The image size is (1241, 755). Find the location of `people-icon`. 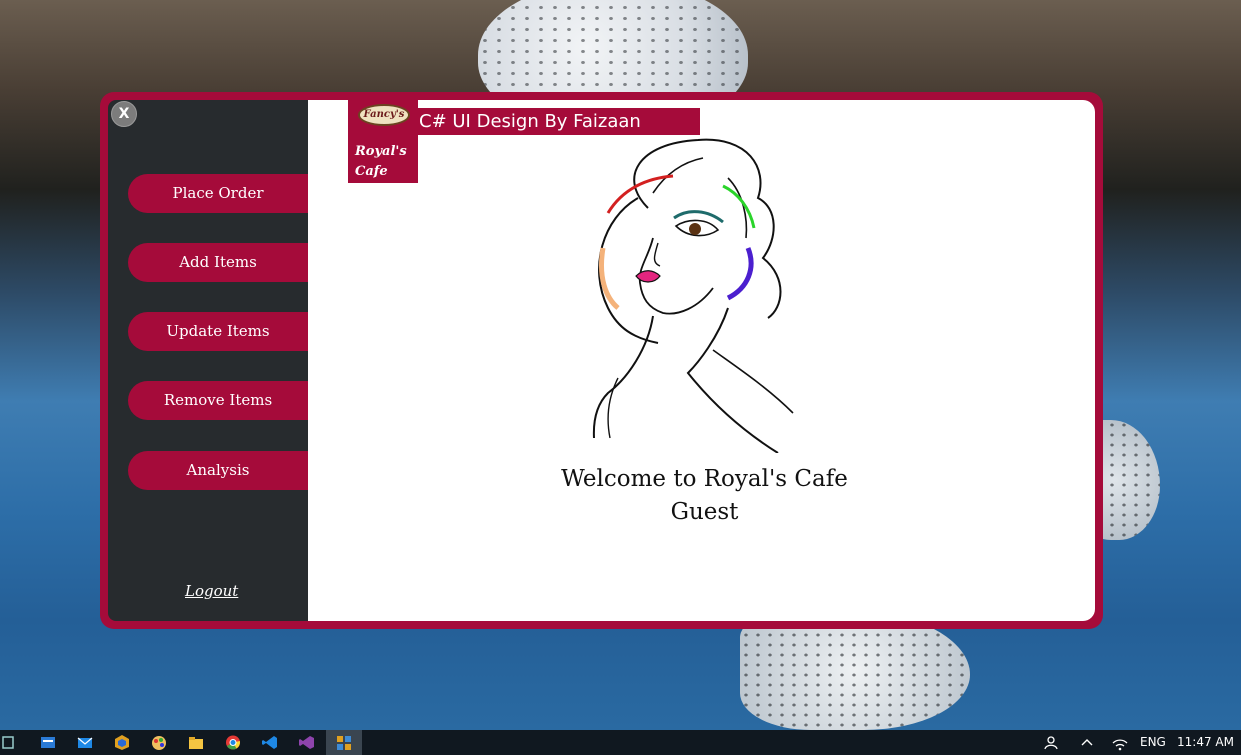

people-icon is located at coordinates (1053, 742).